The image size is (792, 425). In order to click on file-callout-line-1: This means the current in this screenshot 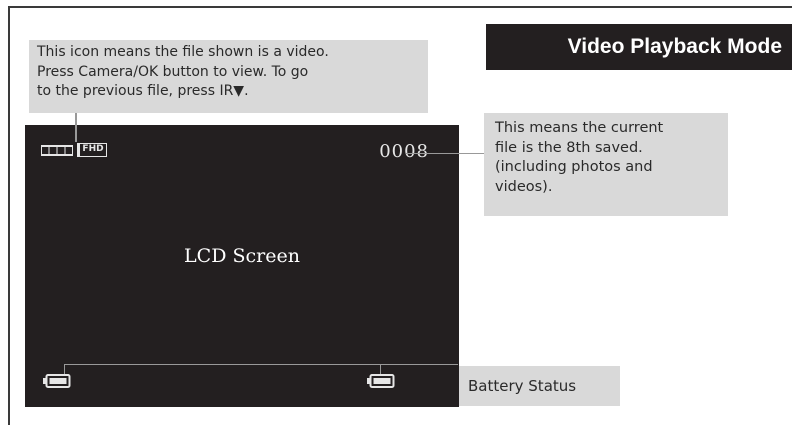, I will do `click(579, 128)`.